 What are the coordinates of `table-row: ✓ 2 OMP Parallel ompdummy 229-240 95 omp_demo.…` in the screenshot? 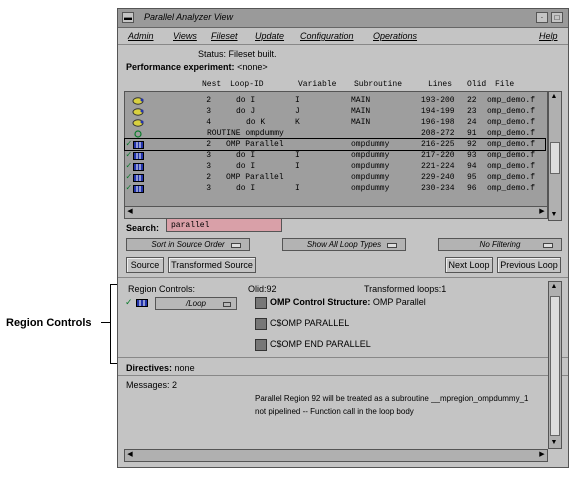 It's located at (335, 177).